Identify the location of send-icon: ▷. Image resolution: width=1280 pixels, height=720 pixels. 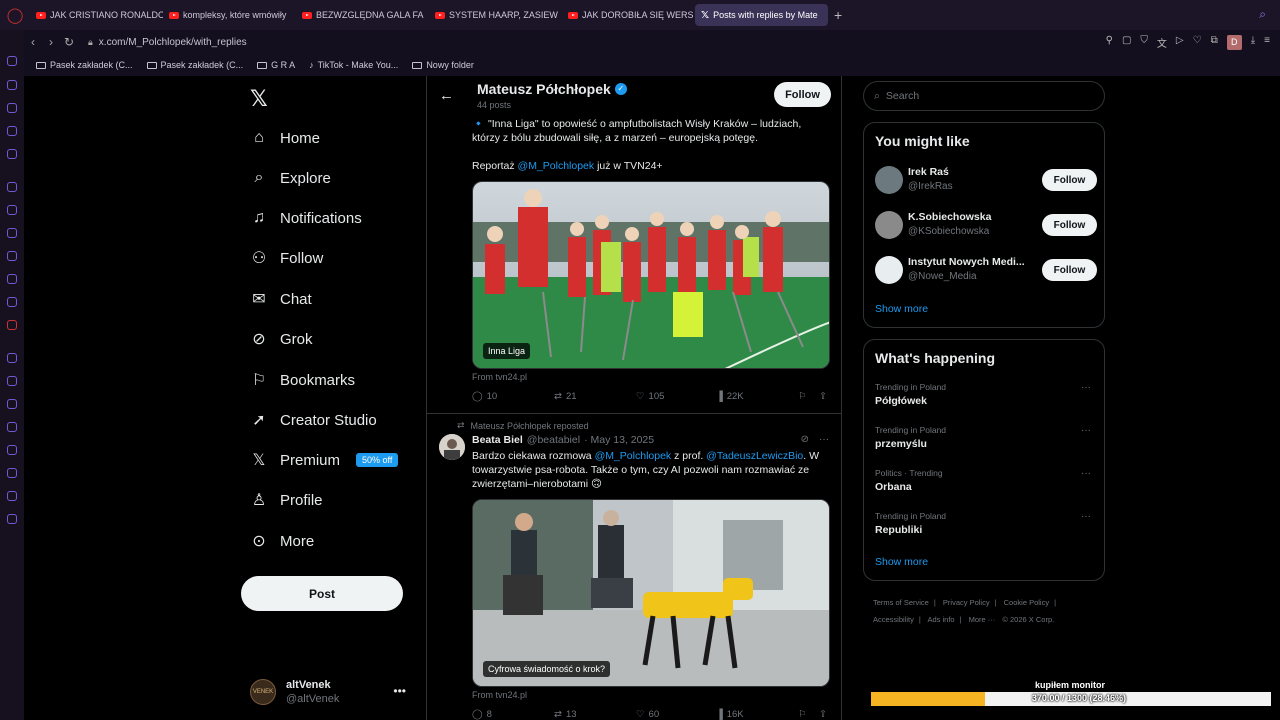
(1180, 42).